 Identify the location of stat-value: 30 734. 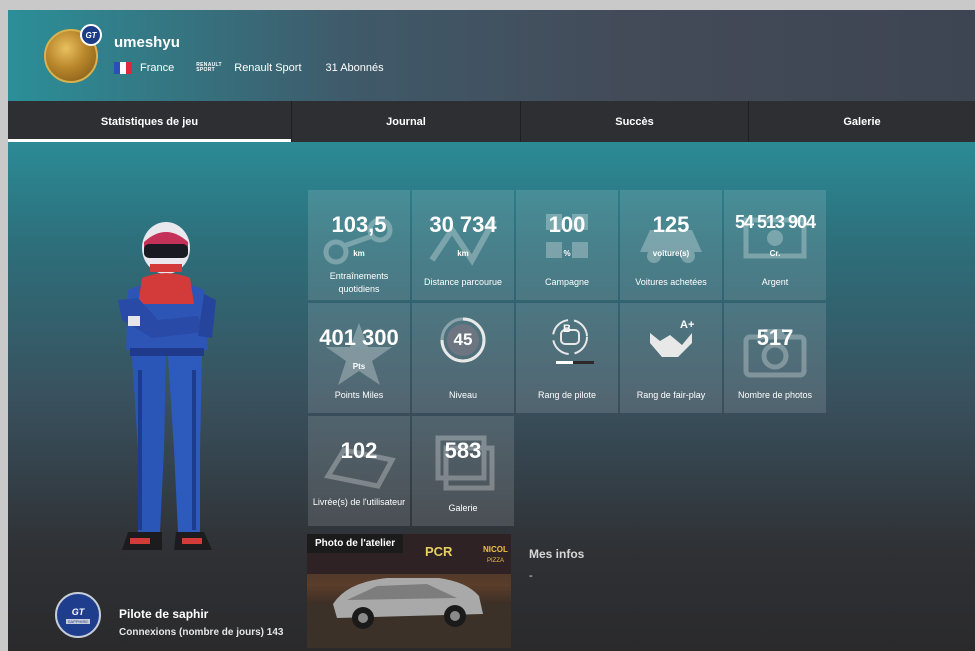
(463, 224).